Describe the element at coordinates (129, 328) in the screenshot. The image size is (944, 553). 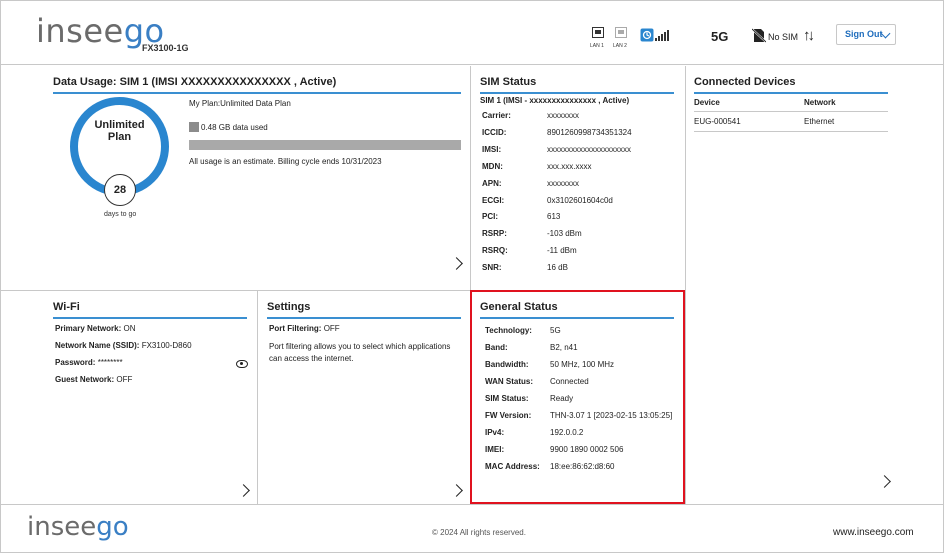
I see `wifi-row-value: ON` at that location.